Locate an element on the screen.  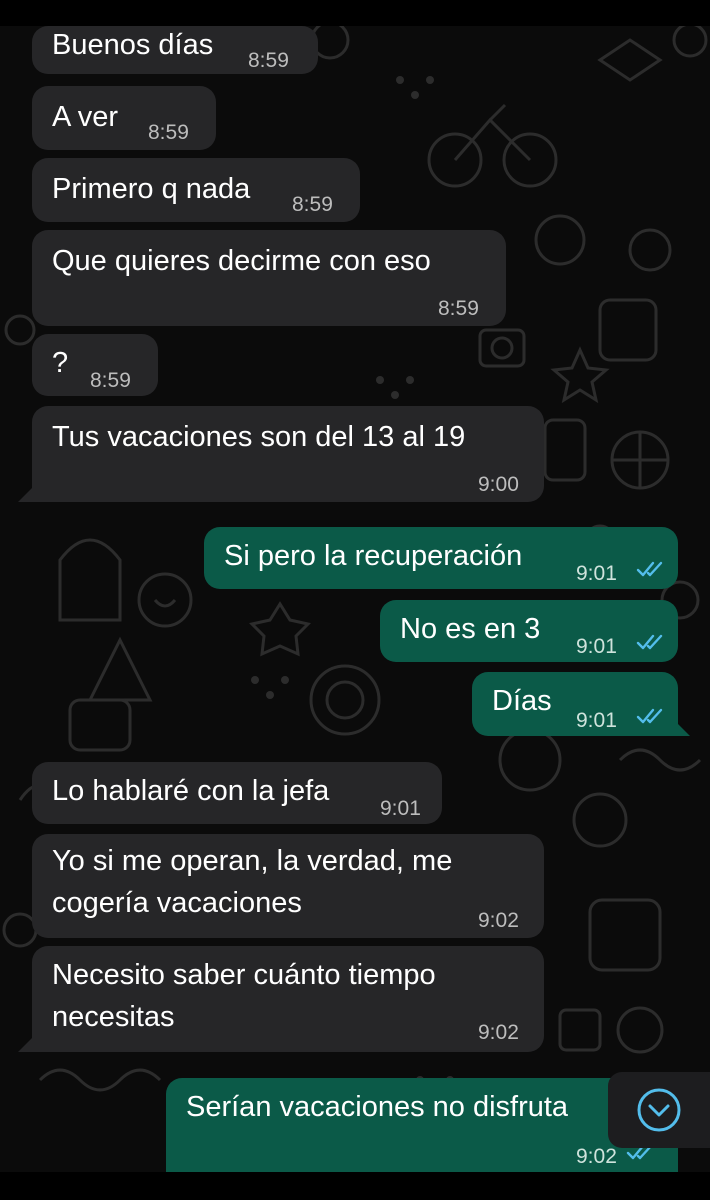
message-text: Serían vacaciones no disfruta is located at coordinates (377, 1107).